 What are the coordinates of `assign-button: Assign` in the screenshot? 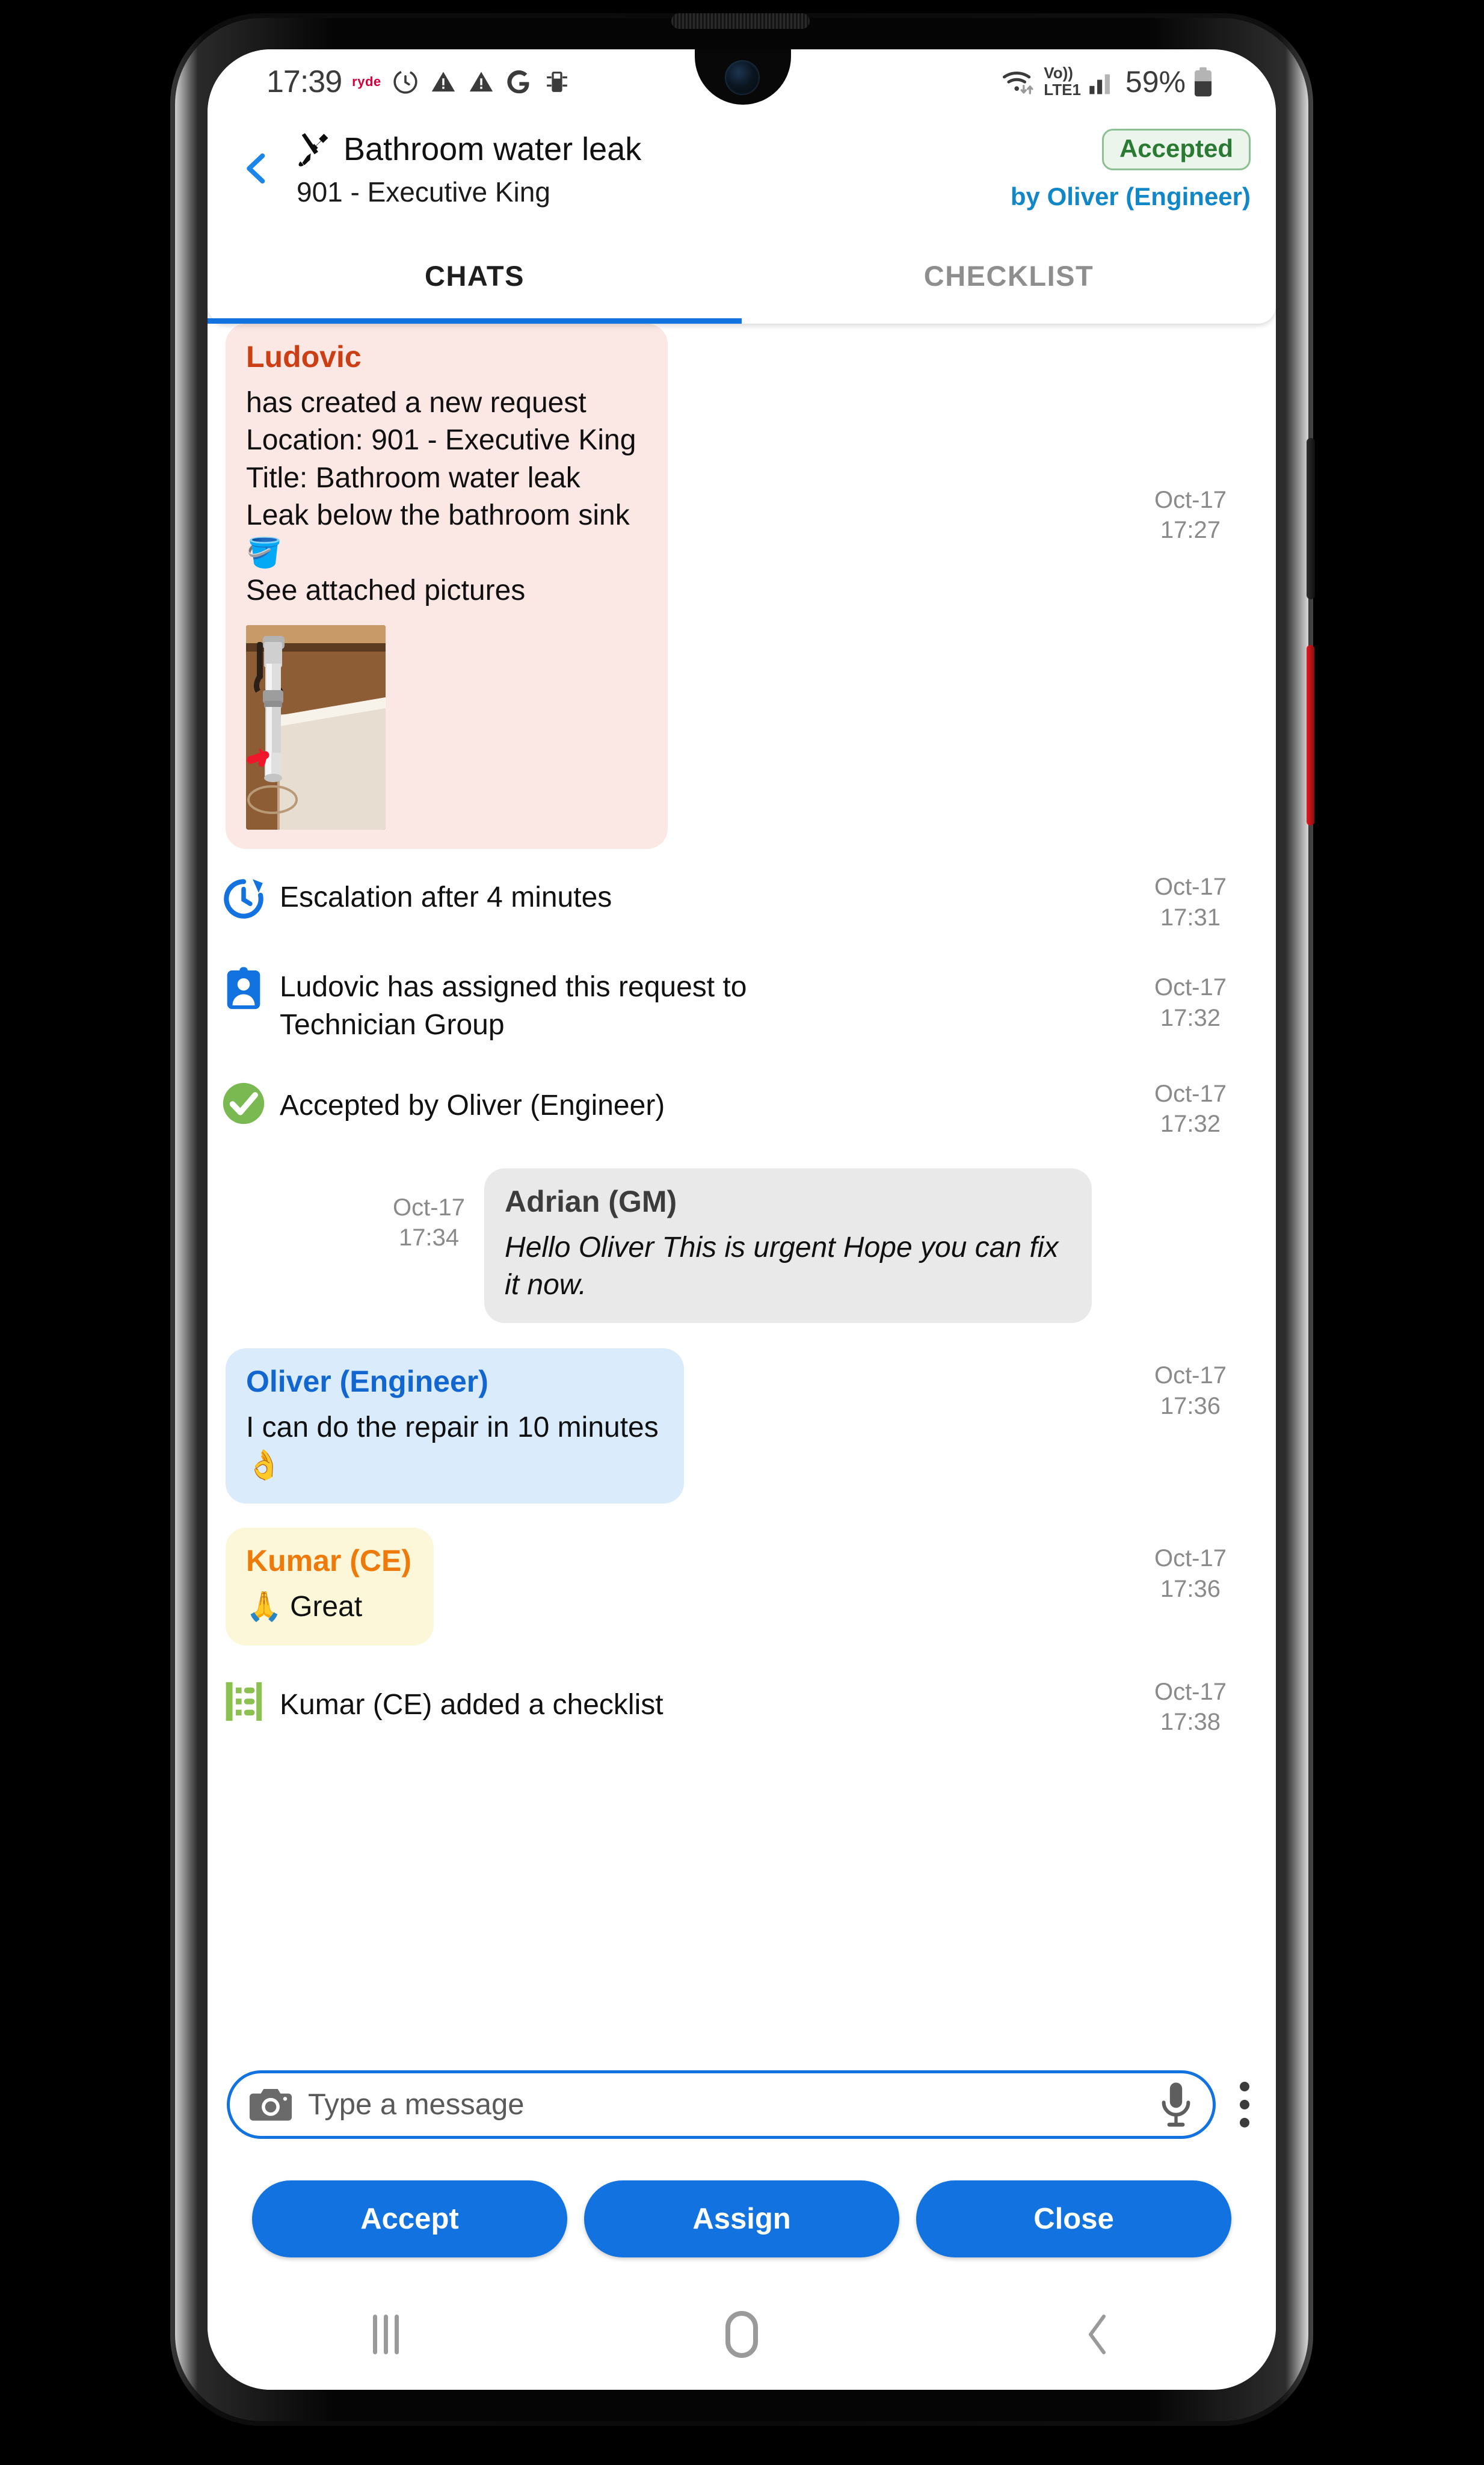 It's located at (742, 2218).